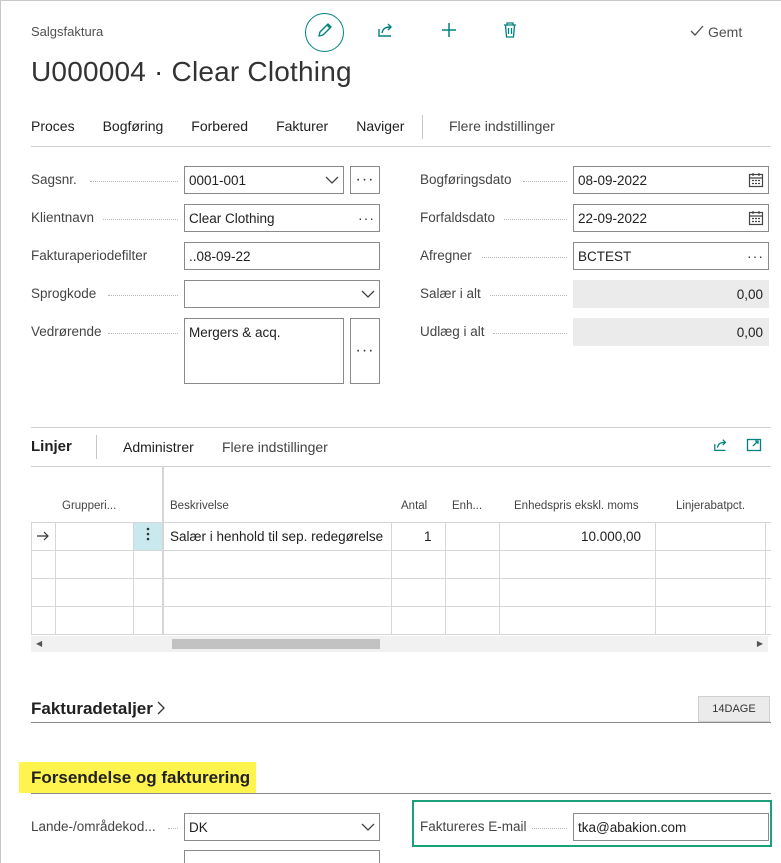  I want to click on vedrorende-expand-button: ···, so click(365, 351).